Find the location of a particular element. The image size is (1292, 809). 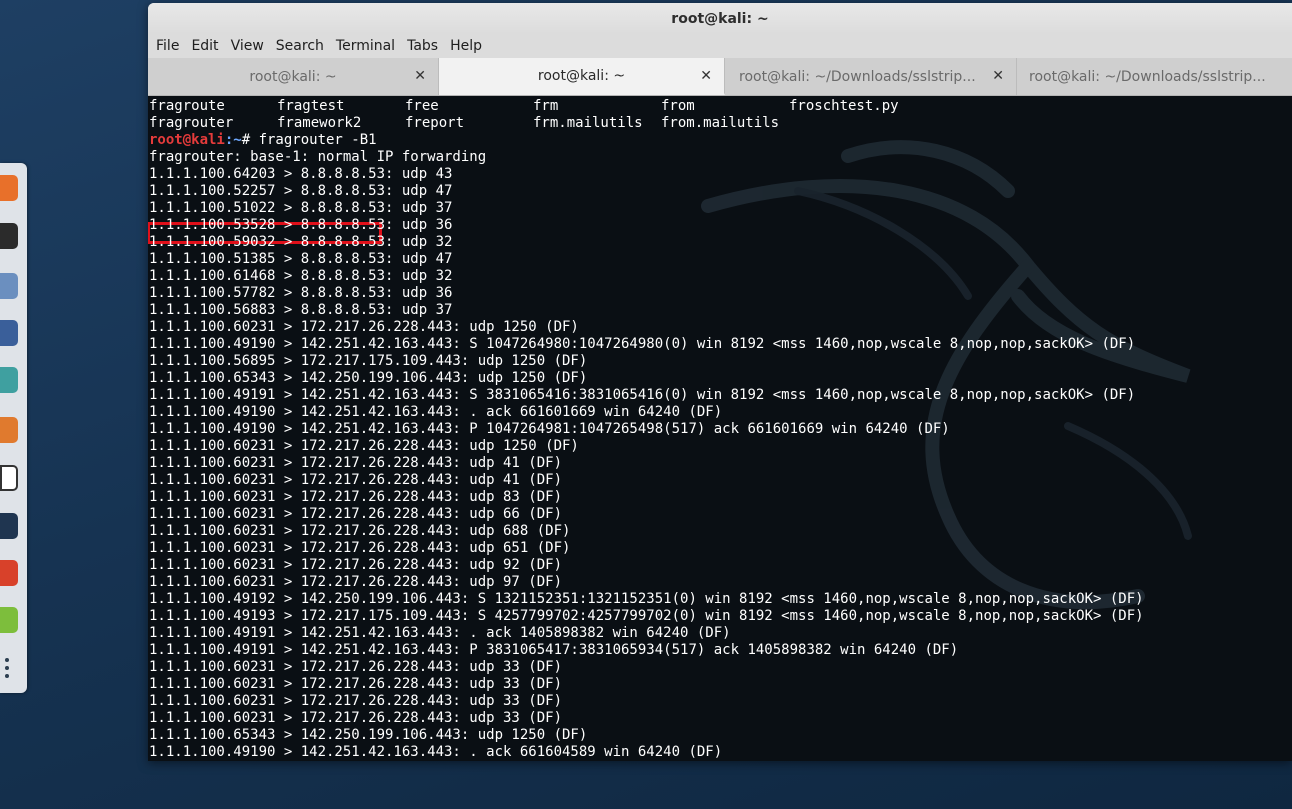

menu-edit: Edit is located at coordinates (208, 46).